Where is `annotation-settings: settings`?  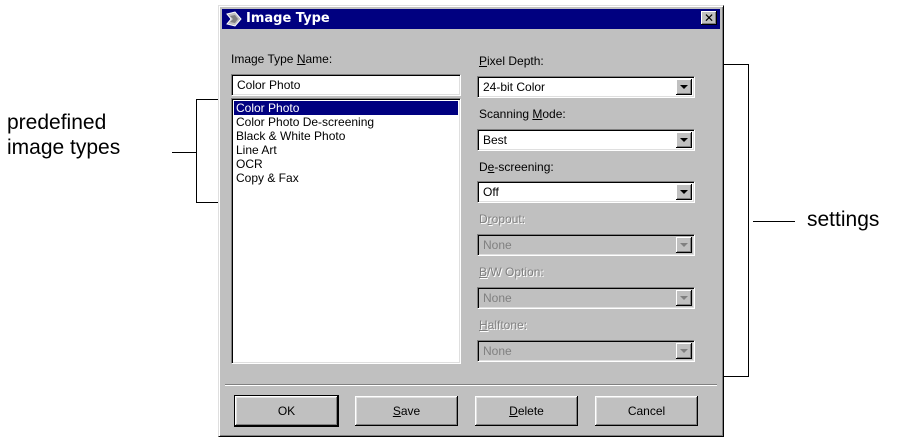 annotation-settings: settings is located at coordinates (843, 219).